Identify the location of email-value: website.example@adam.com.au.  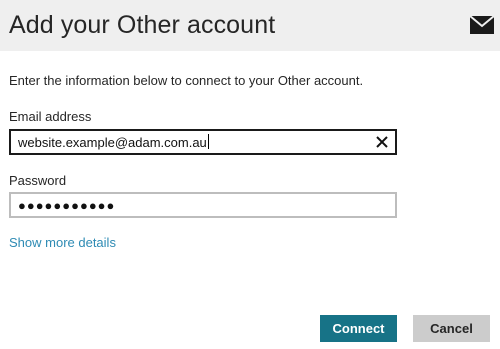
(188, 142).